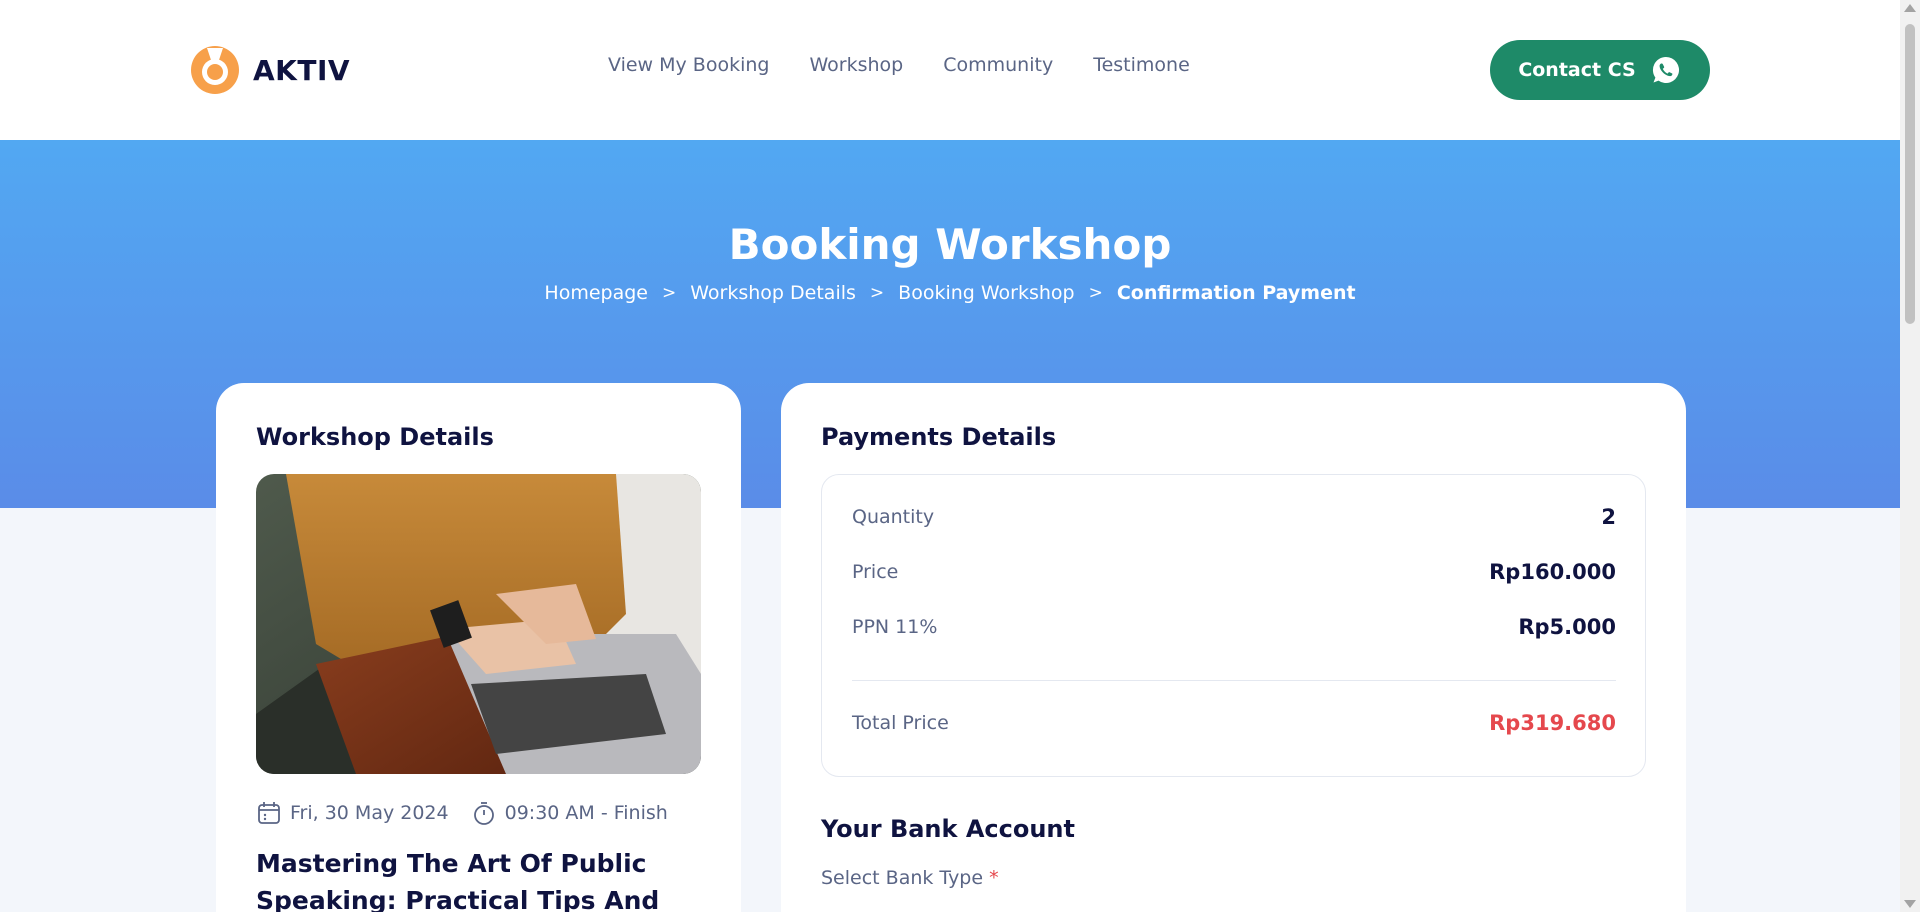 The height and width of the screenshot is (912, 1920). Describe the element at coordinates (215, 70) in the screenshot. I see `aktiv-logo-icon` at that location.